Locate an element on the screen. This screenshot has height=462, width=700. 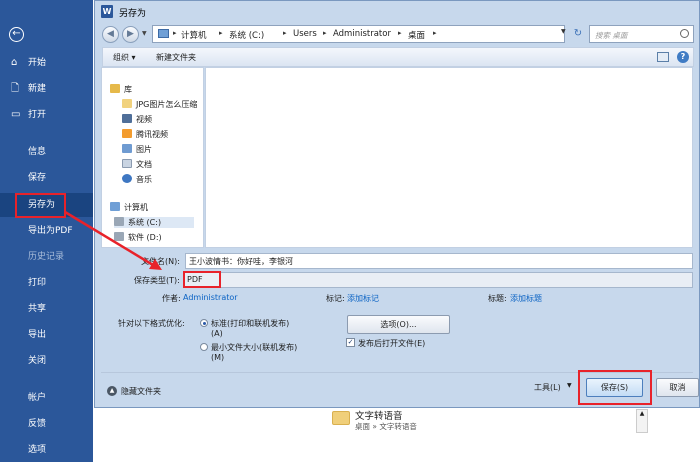
tree-item-label: 计算机 is located at coordinates (136, 207).